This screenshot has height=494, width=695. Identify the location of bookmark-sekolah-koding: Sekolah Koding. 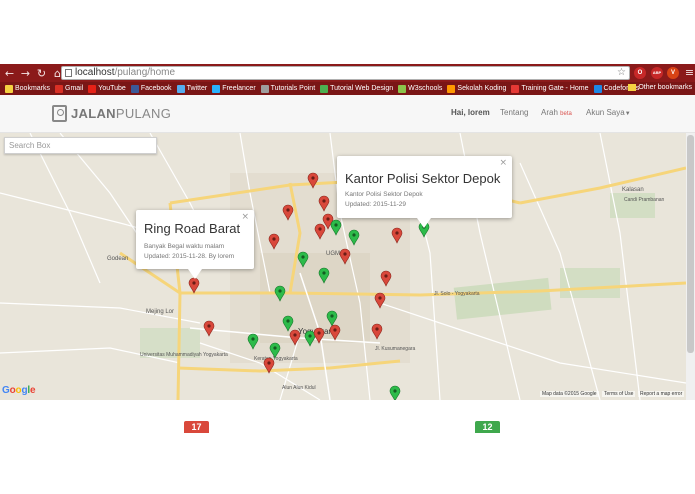
(477, 88).